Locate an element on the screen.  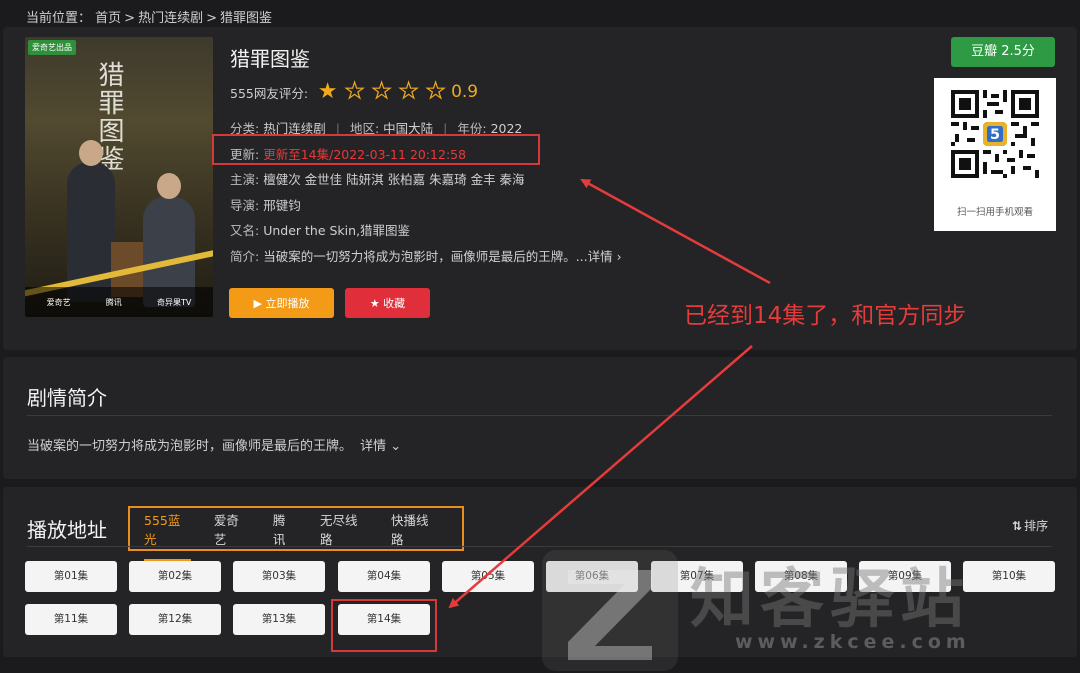
episode-button: 第13集 is located at coordinates (279, 619).